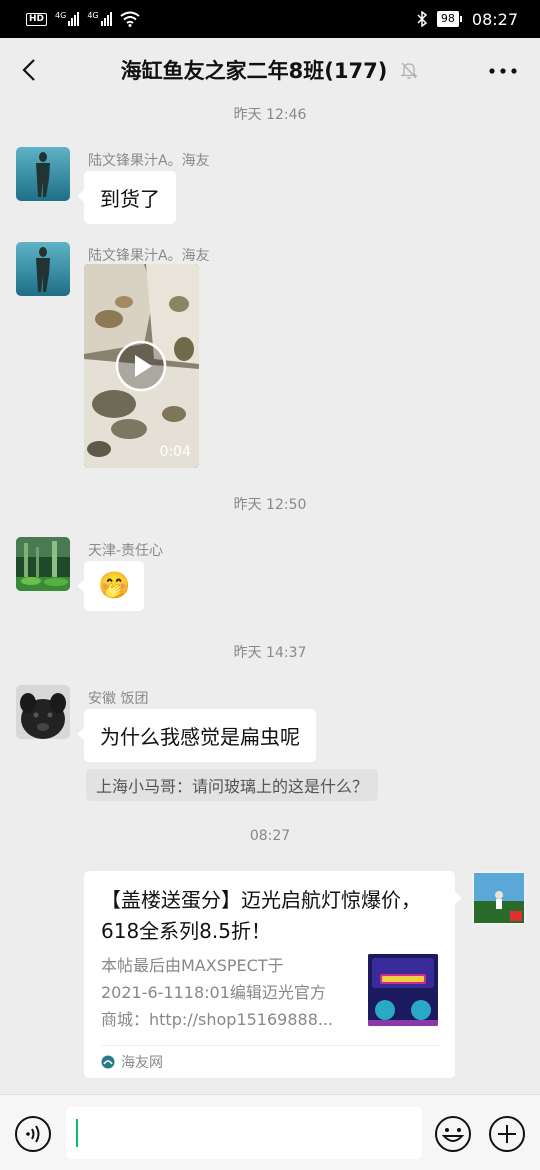 This screenshot has height=1170, width=540. What do you see at coordinates (403, 990) in the screenshot?
I see `card-thumbnail` at bounding box center [403, 990].